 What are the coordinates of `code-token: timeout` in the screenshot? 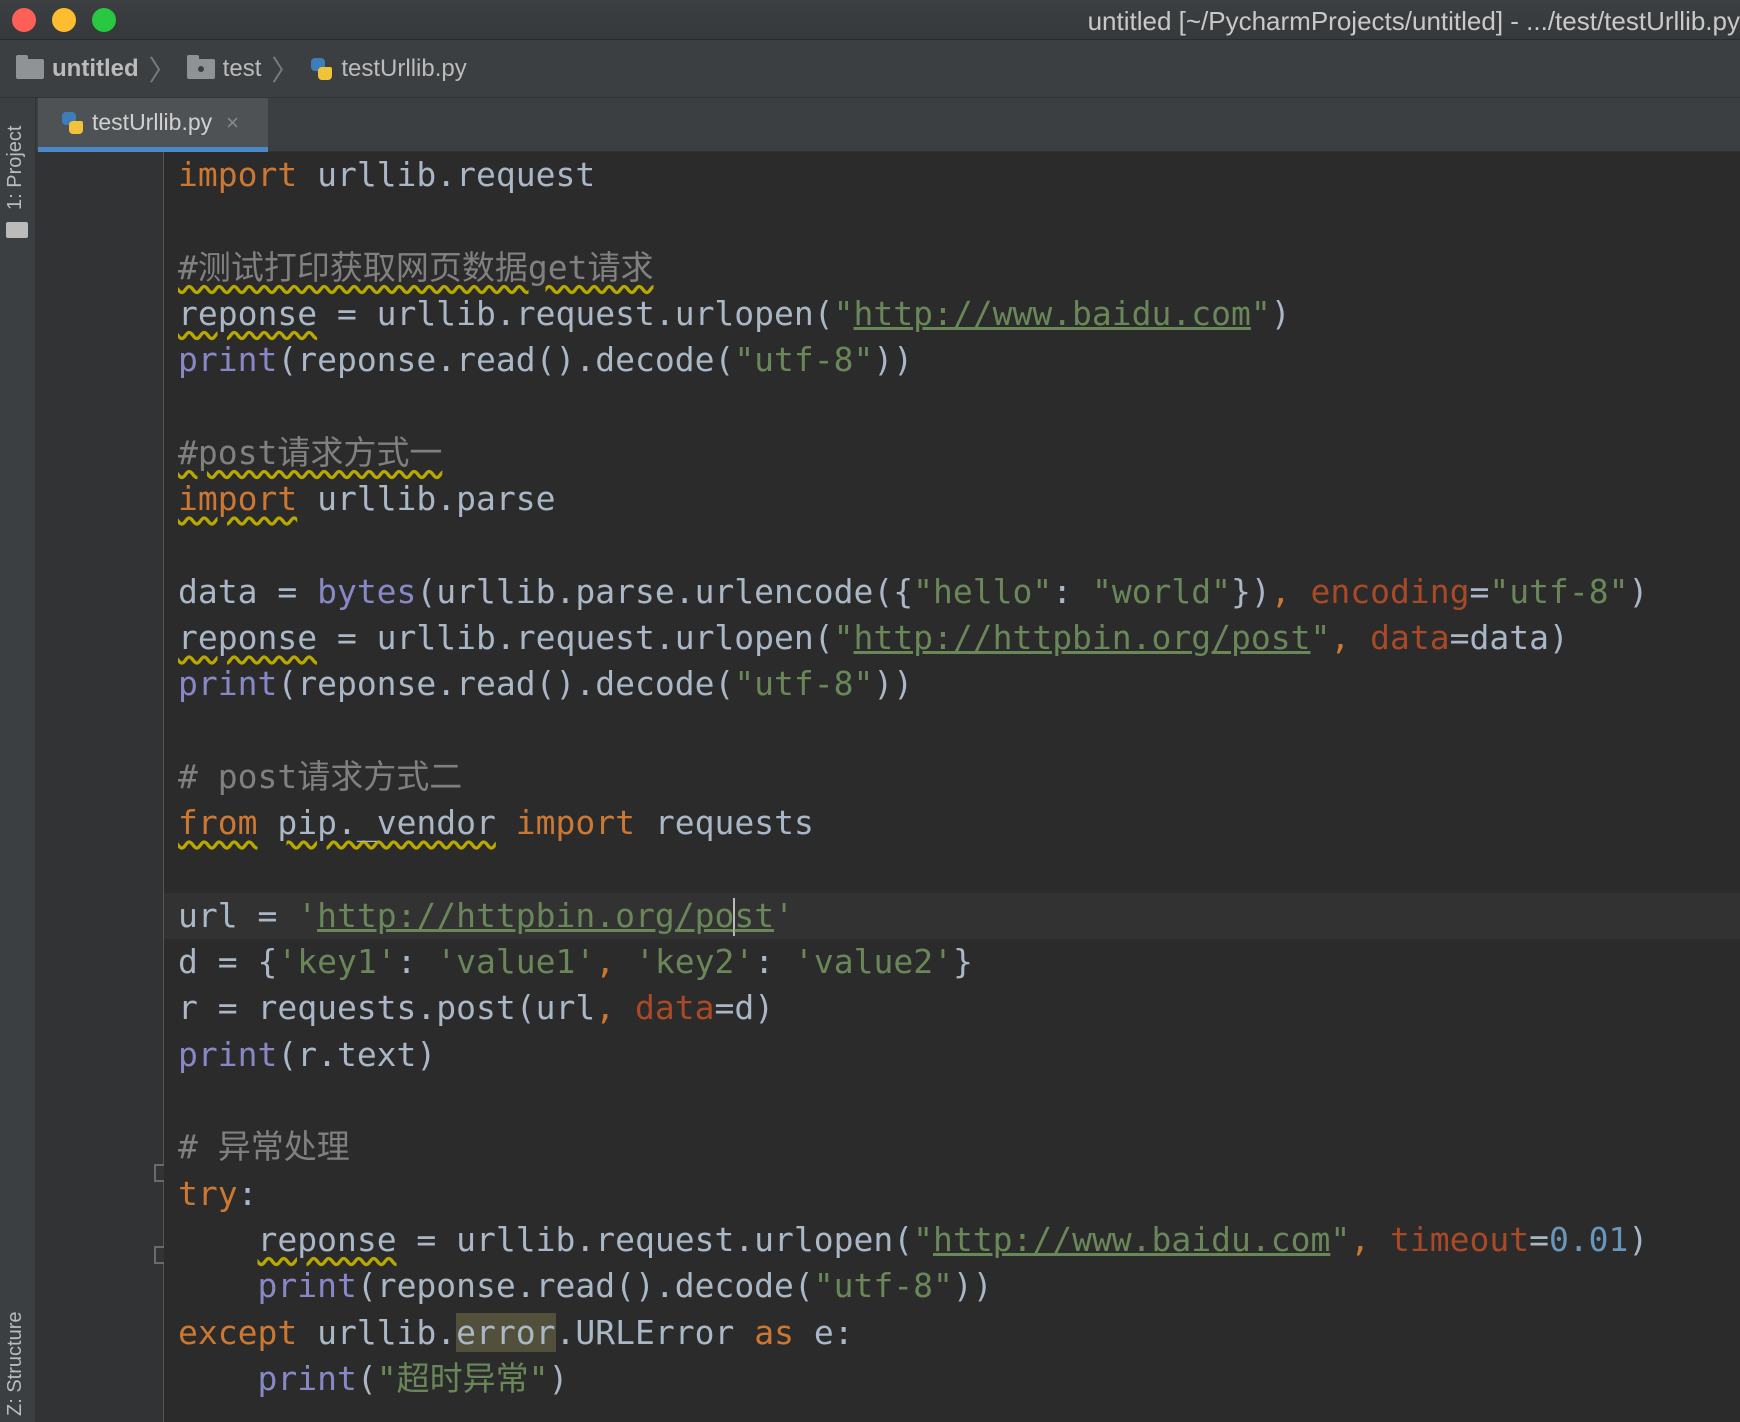 It's located at (1459, 1239).